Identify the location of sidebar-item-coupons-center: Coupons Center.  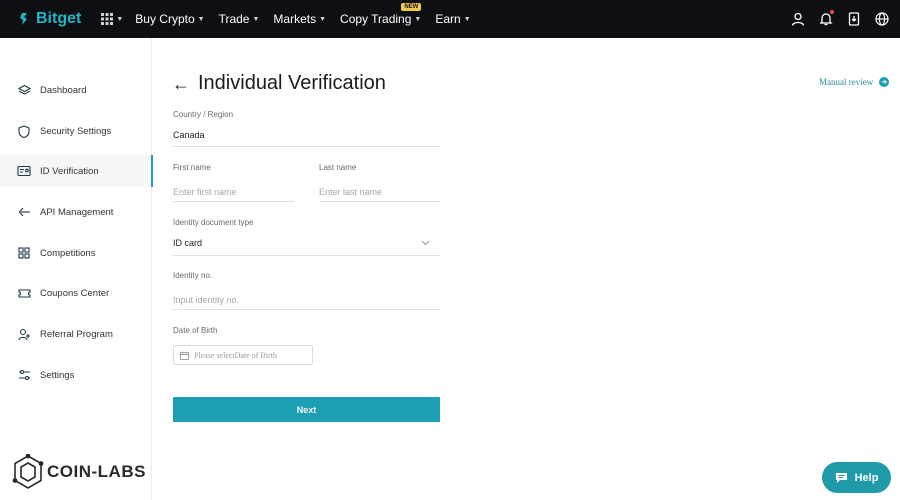
(76, 293).